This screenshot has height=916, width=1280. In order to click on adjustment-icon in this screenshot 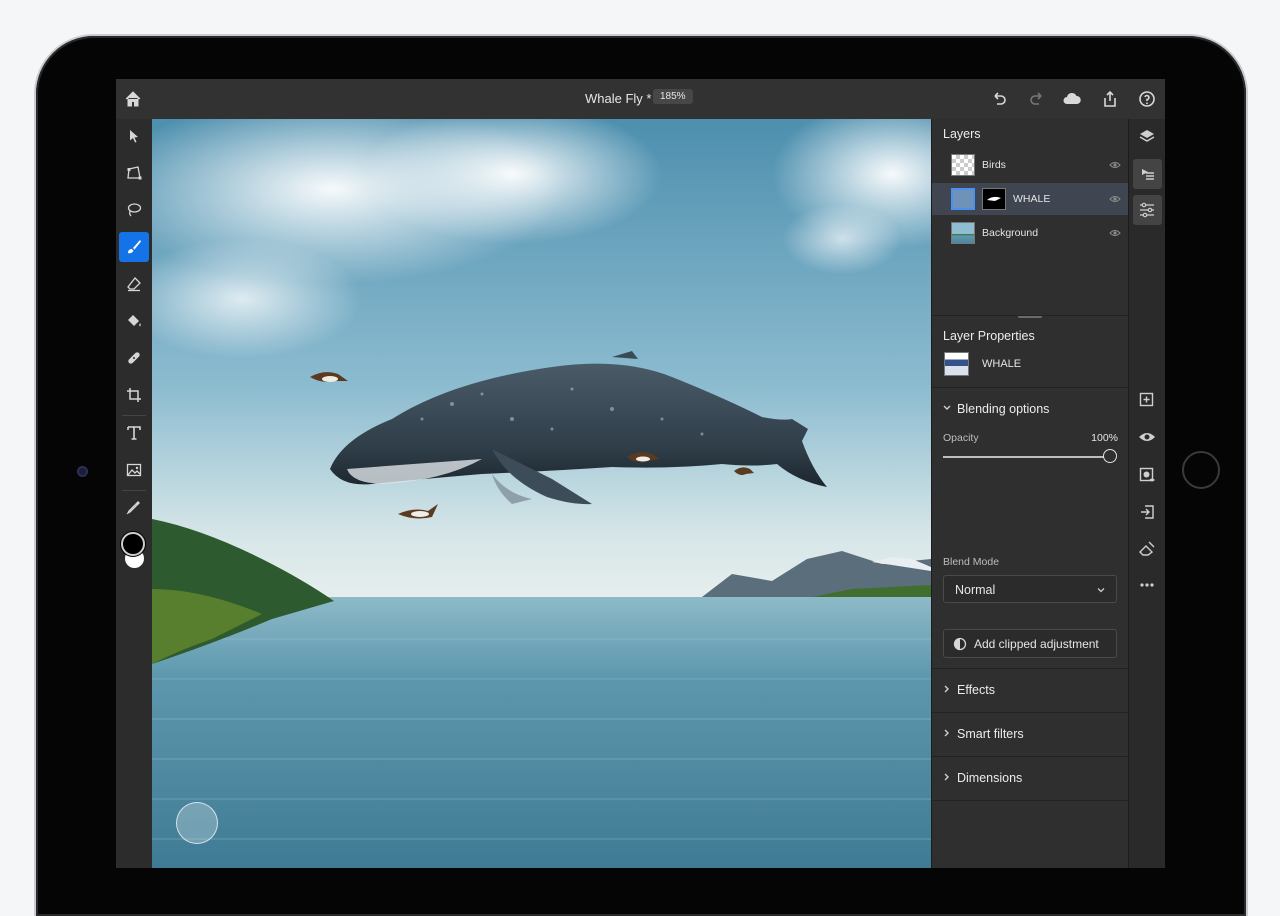, I will do `click(960, 644)`.